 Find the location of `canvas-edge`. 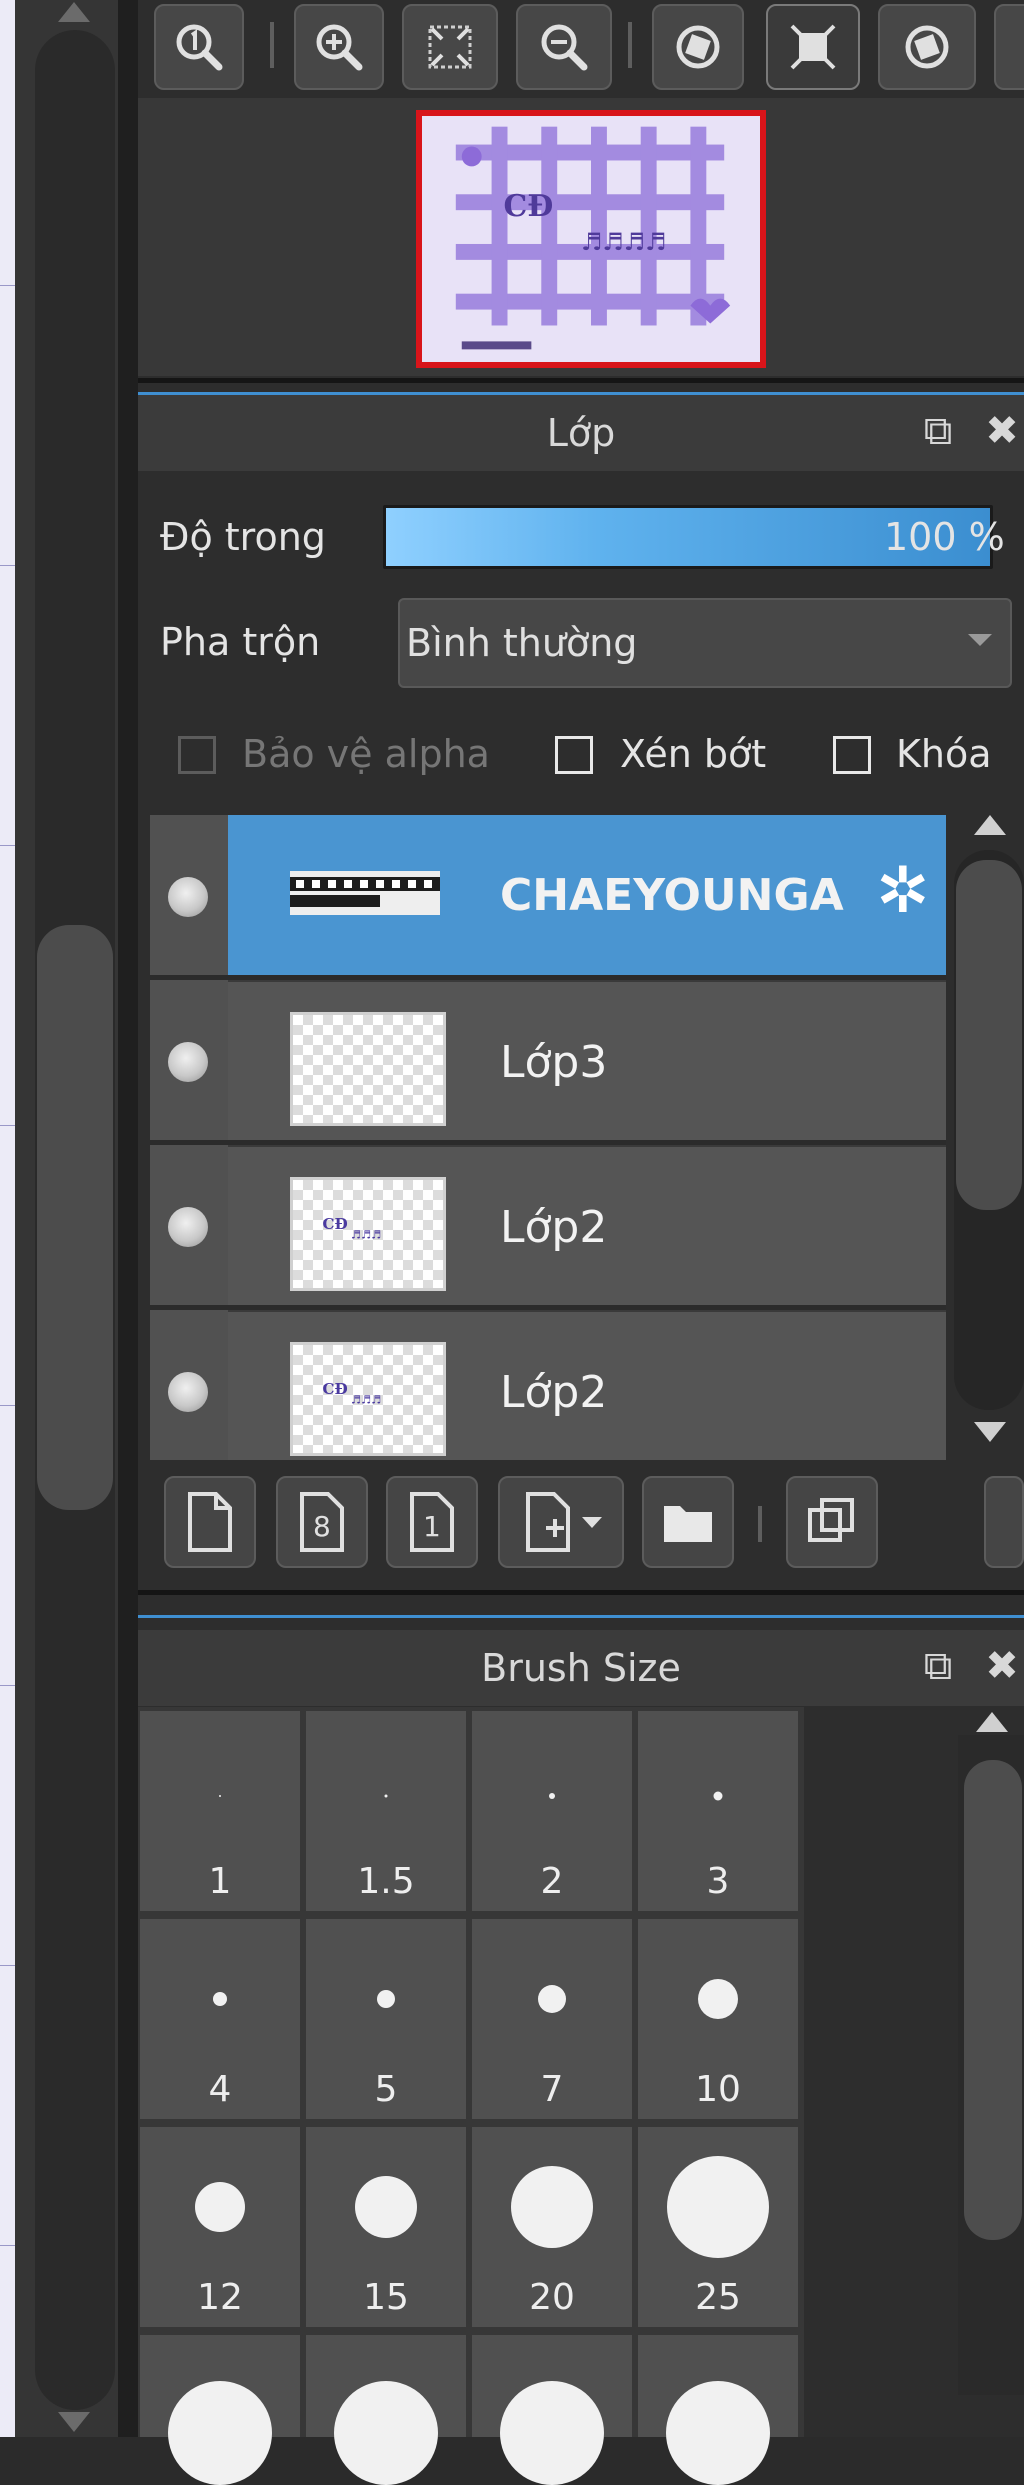

canvas-edge is located at coordinates (7, 1218).